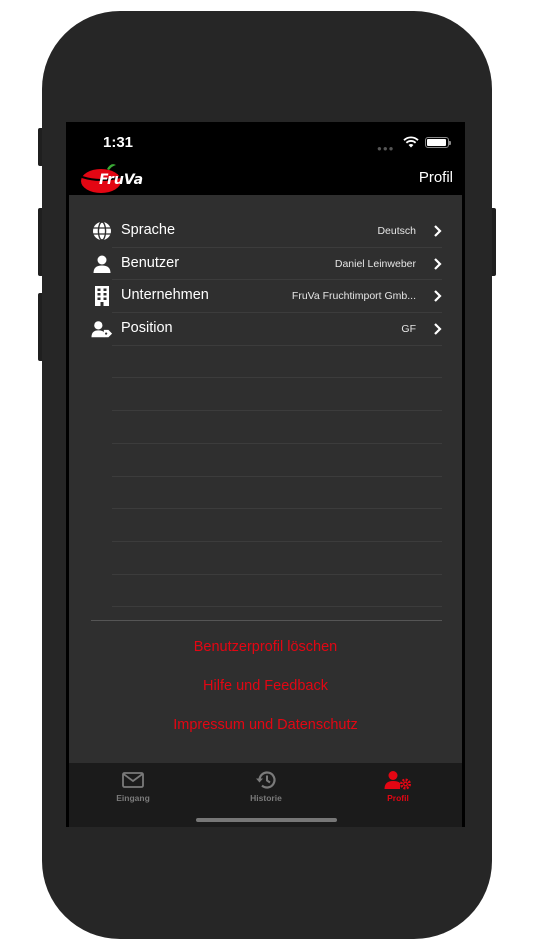  I want to click on history-icon, so click(266, 780).